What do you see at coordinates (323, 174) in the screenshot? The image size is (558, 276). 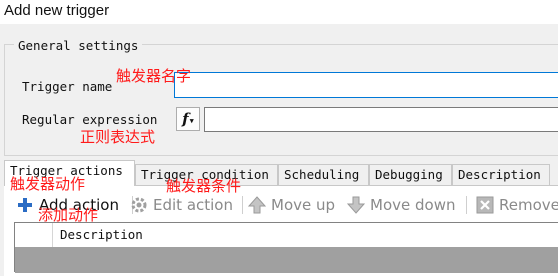 I see `tab-scheduling: Scheduling` at bounding box center [323, 174].